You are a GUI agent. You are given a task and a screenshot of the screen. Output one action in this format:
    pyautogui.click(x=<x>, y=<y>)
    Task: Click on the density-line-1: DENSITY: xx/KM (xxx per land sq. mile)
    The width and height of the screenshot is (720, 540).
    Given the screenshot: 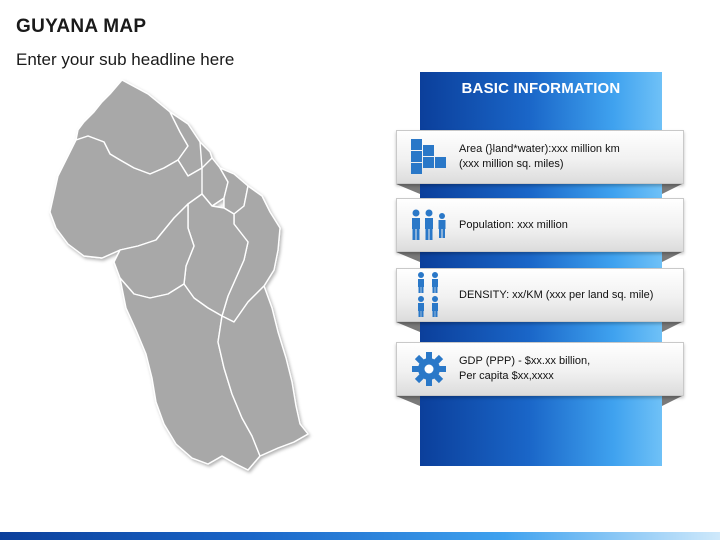 What is the action you would take?
    pyautogui.click(x=556, y=294)
    